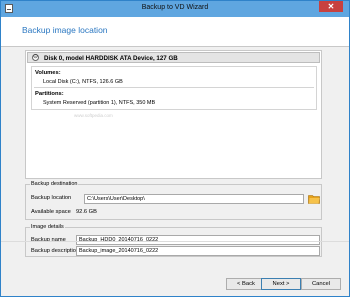 The image size is (350, 297). I want to click on backup-description-label: Backup description, so click(55, 251).